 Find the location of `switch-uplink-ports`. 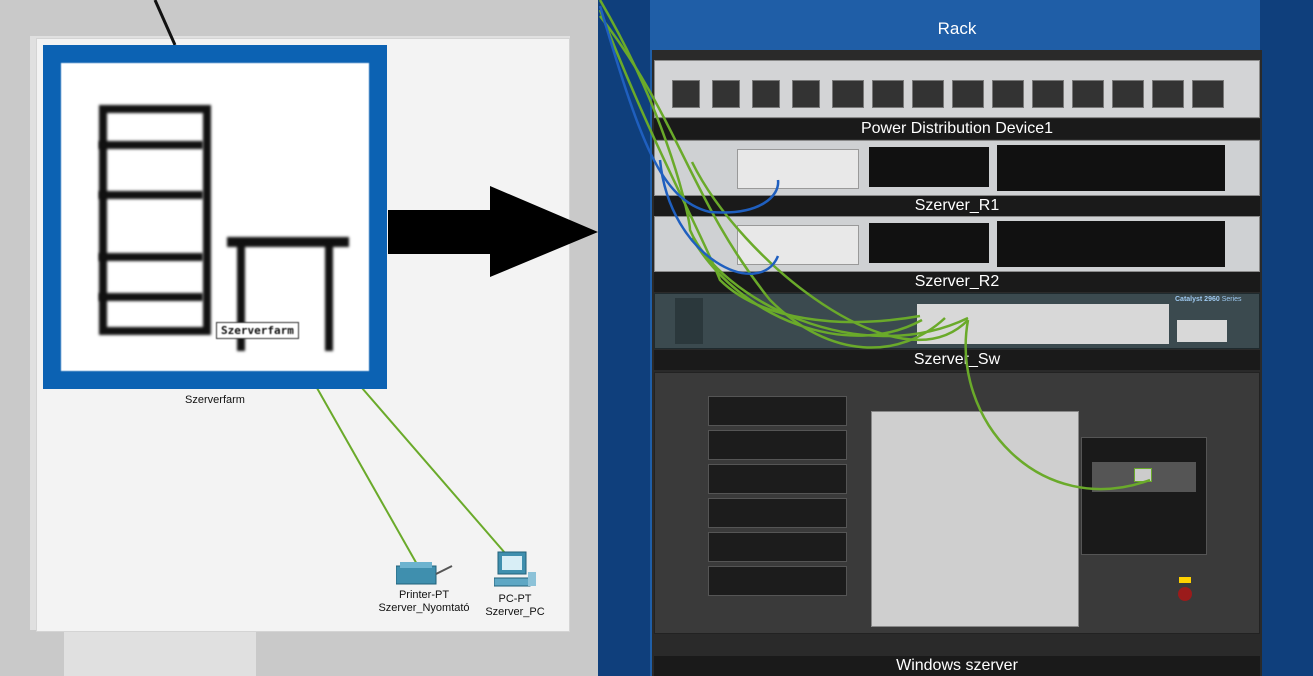

switch-uplink-ports is located at coordinates (1202, 331).